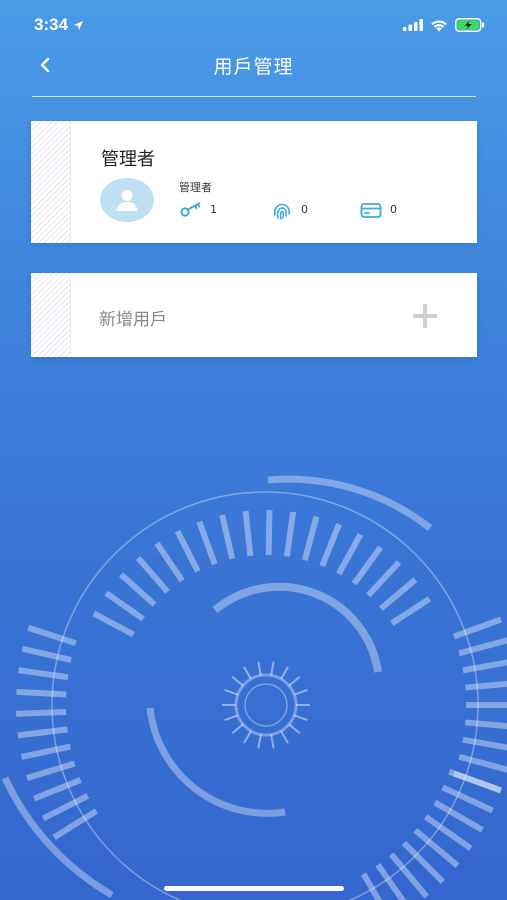  What do you see at coordinates (190, 209) in the screenshot?
I see `key-icon` at bounding box center [190, 209].